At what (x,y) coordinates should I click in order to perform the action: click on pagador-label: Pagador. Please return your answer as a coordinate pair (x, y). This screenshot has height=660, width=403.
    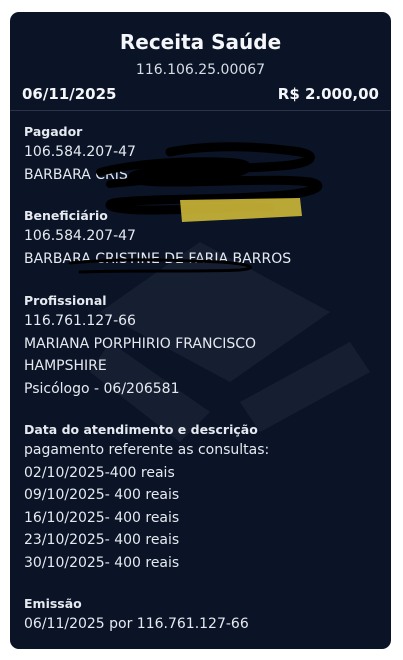
    Looking at the image, I should click on (53, 131).